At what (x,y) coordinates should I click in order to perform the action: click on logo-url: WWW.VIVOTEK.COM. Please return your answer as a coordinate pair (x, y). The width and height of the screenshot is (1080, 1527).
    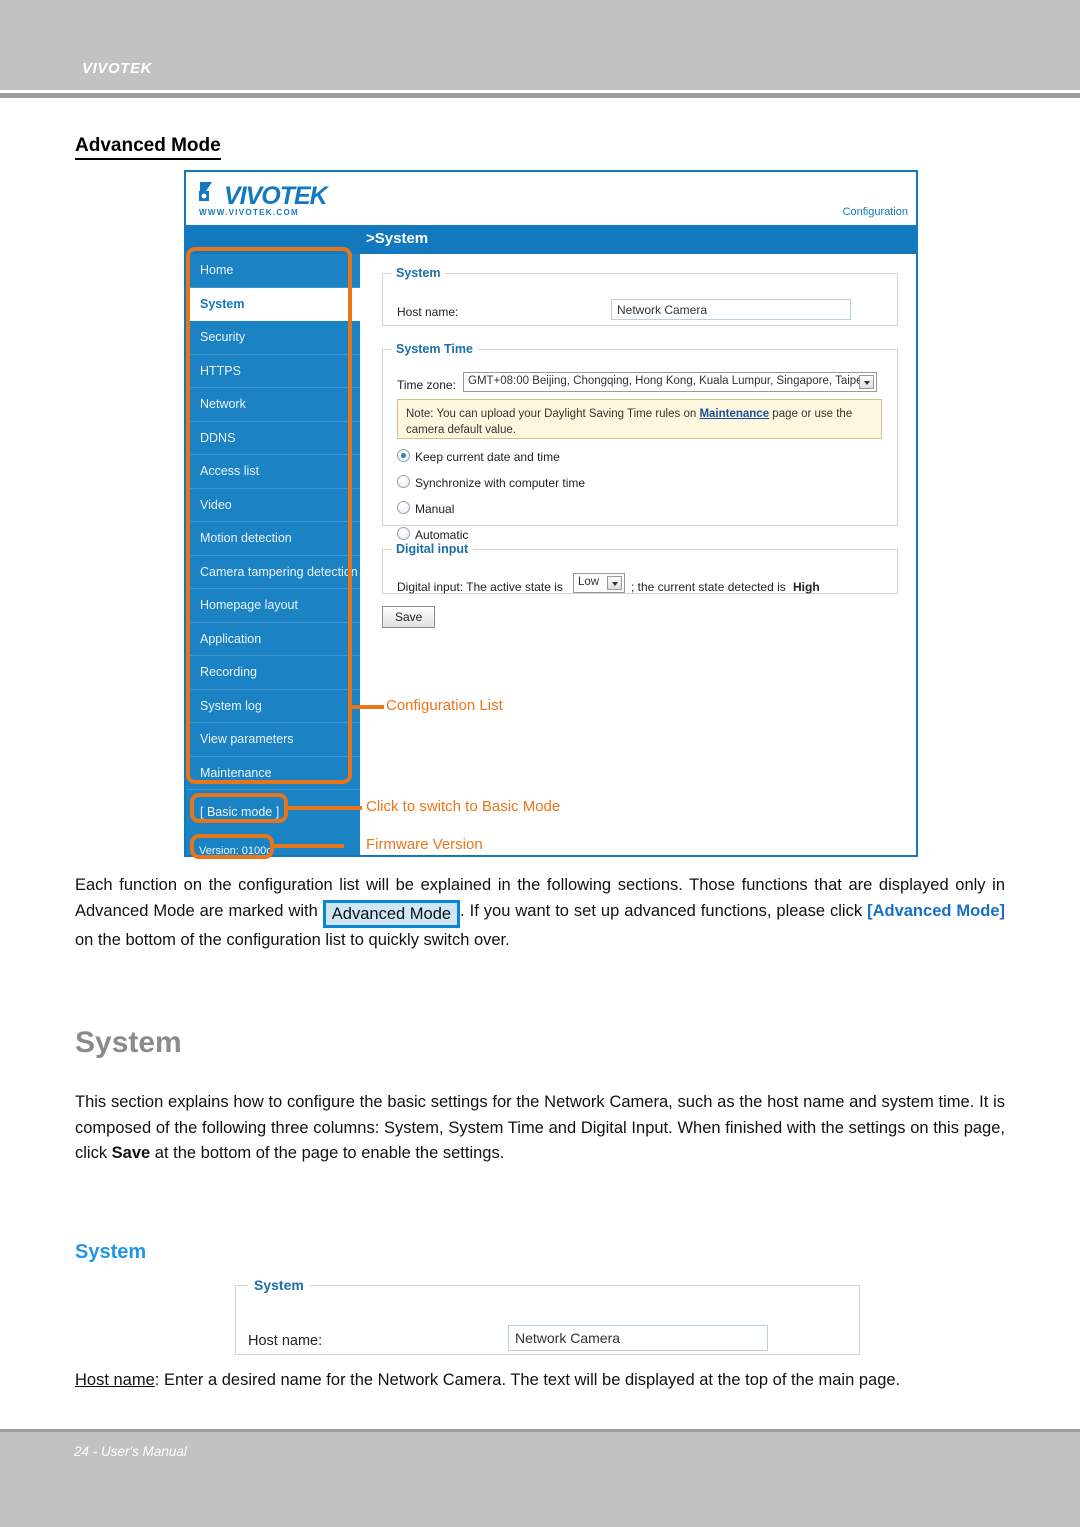
    Looking at the image, I should click on (249, 212).